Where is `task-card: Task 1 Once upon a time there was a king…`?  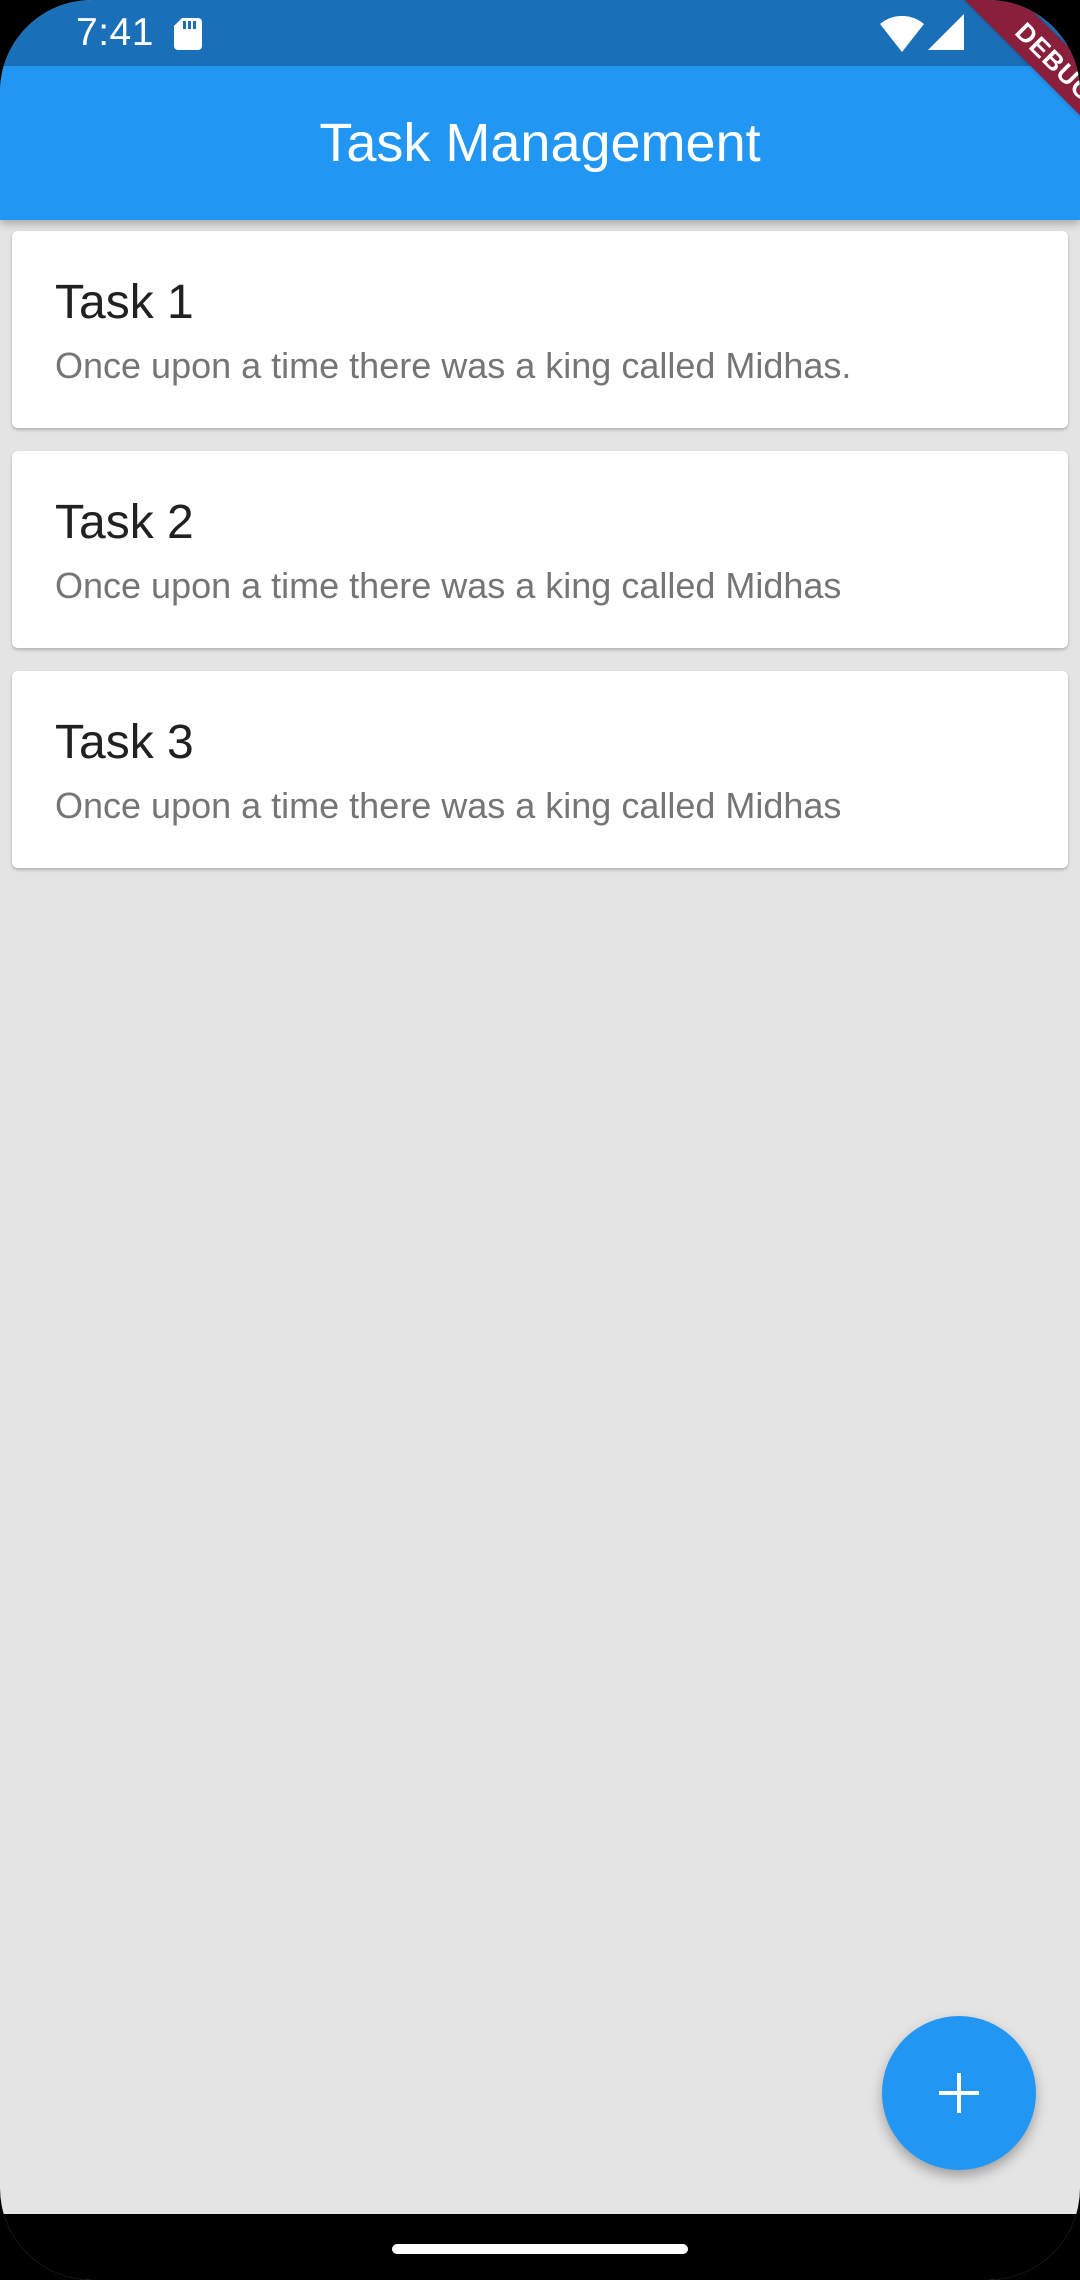
task-card: Task 1 Once upon a time there was a king… is located at coordinates (540, 329).